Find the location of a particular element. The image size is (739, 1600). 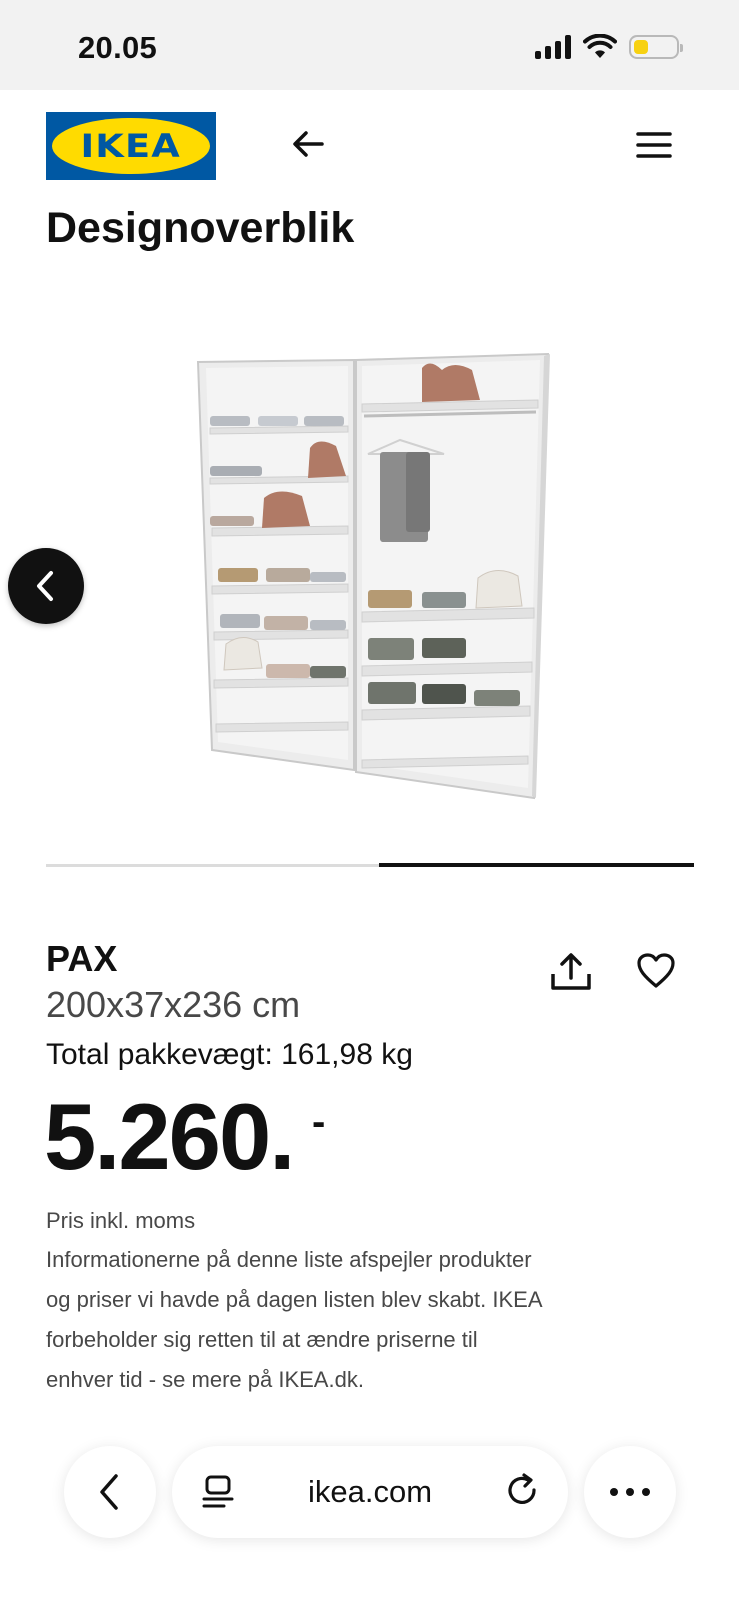

product-dimensions: 200x37x236 cm is located at coordinates (173, 1004).